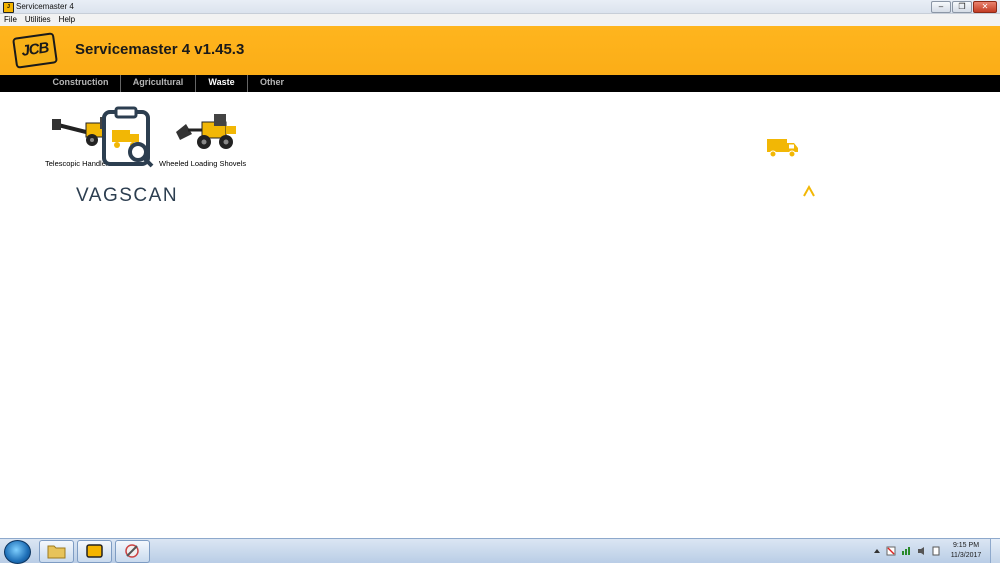 This screenshot has height=567, width=1000. Describe the element at coordinates (500, 83) in the screenshot. I see `category-nav: Construction Agricultural Waste Other` at that location.